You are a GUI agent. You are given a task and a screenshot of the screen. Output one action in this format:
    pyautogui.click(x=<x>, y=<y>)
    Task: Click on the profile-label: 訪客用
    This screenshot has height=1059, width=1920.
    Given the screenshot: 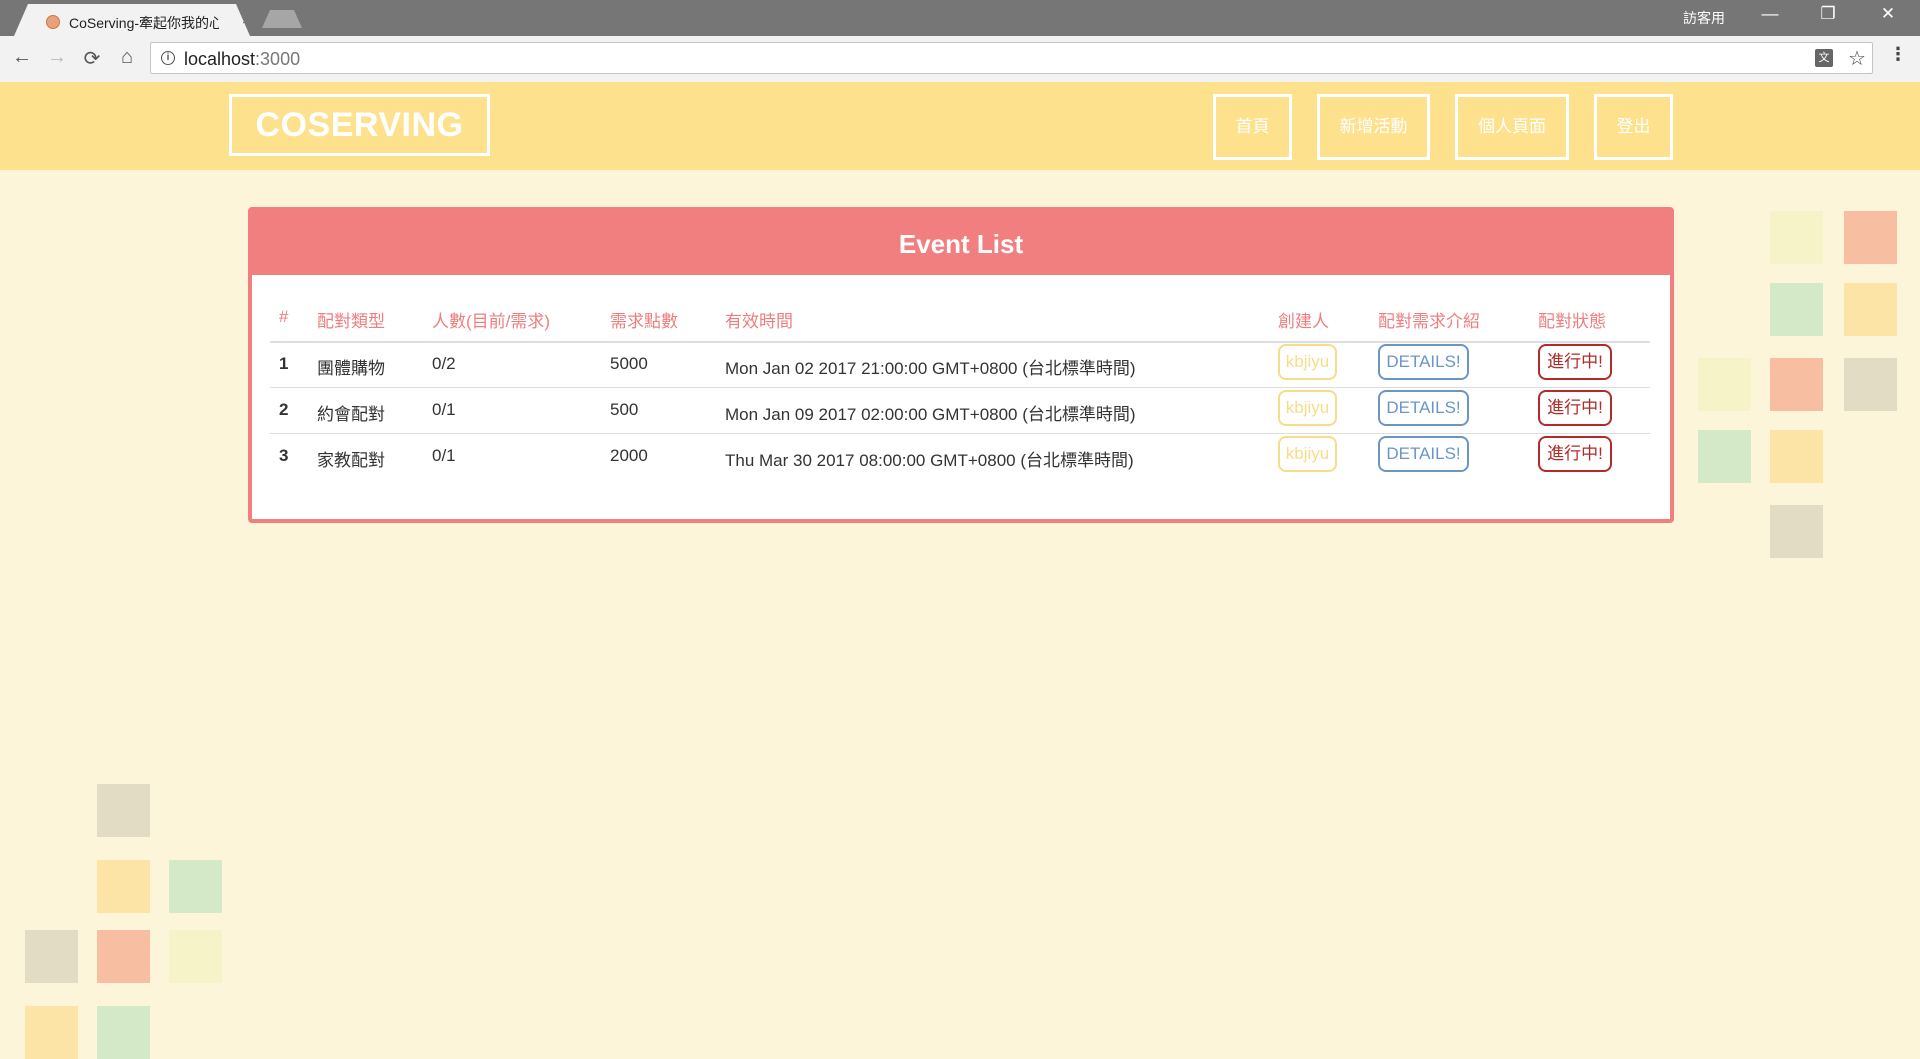 What is the action you would take?
    pyautogui.click(x=1704, y=18)
    